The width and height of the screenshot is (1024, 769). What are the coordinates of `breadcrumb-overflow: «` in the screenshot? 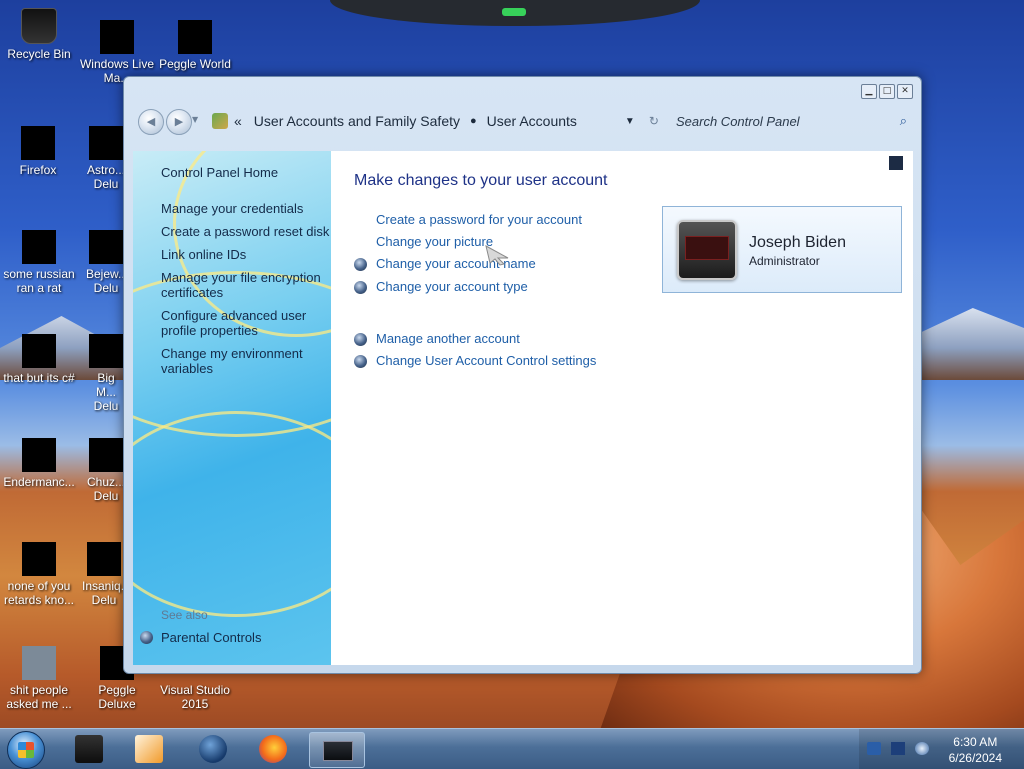 It's located at (238, 121).